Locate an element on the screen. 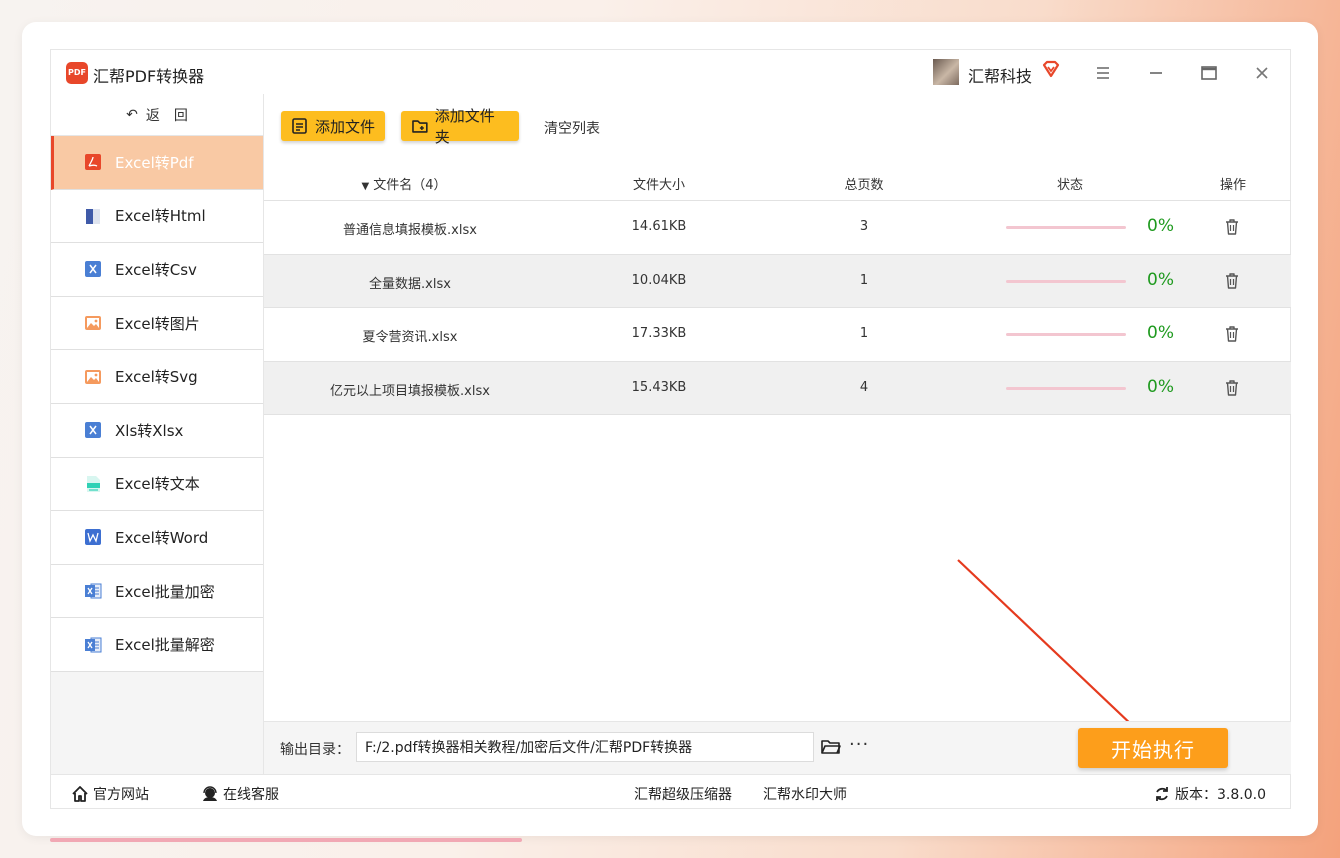 This screenshot has height=858, width=1340. table-row: 夏令营资讯.xlsx 17.33KB 1 0% is located at coordinates (777, 335).